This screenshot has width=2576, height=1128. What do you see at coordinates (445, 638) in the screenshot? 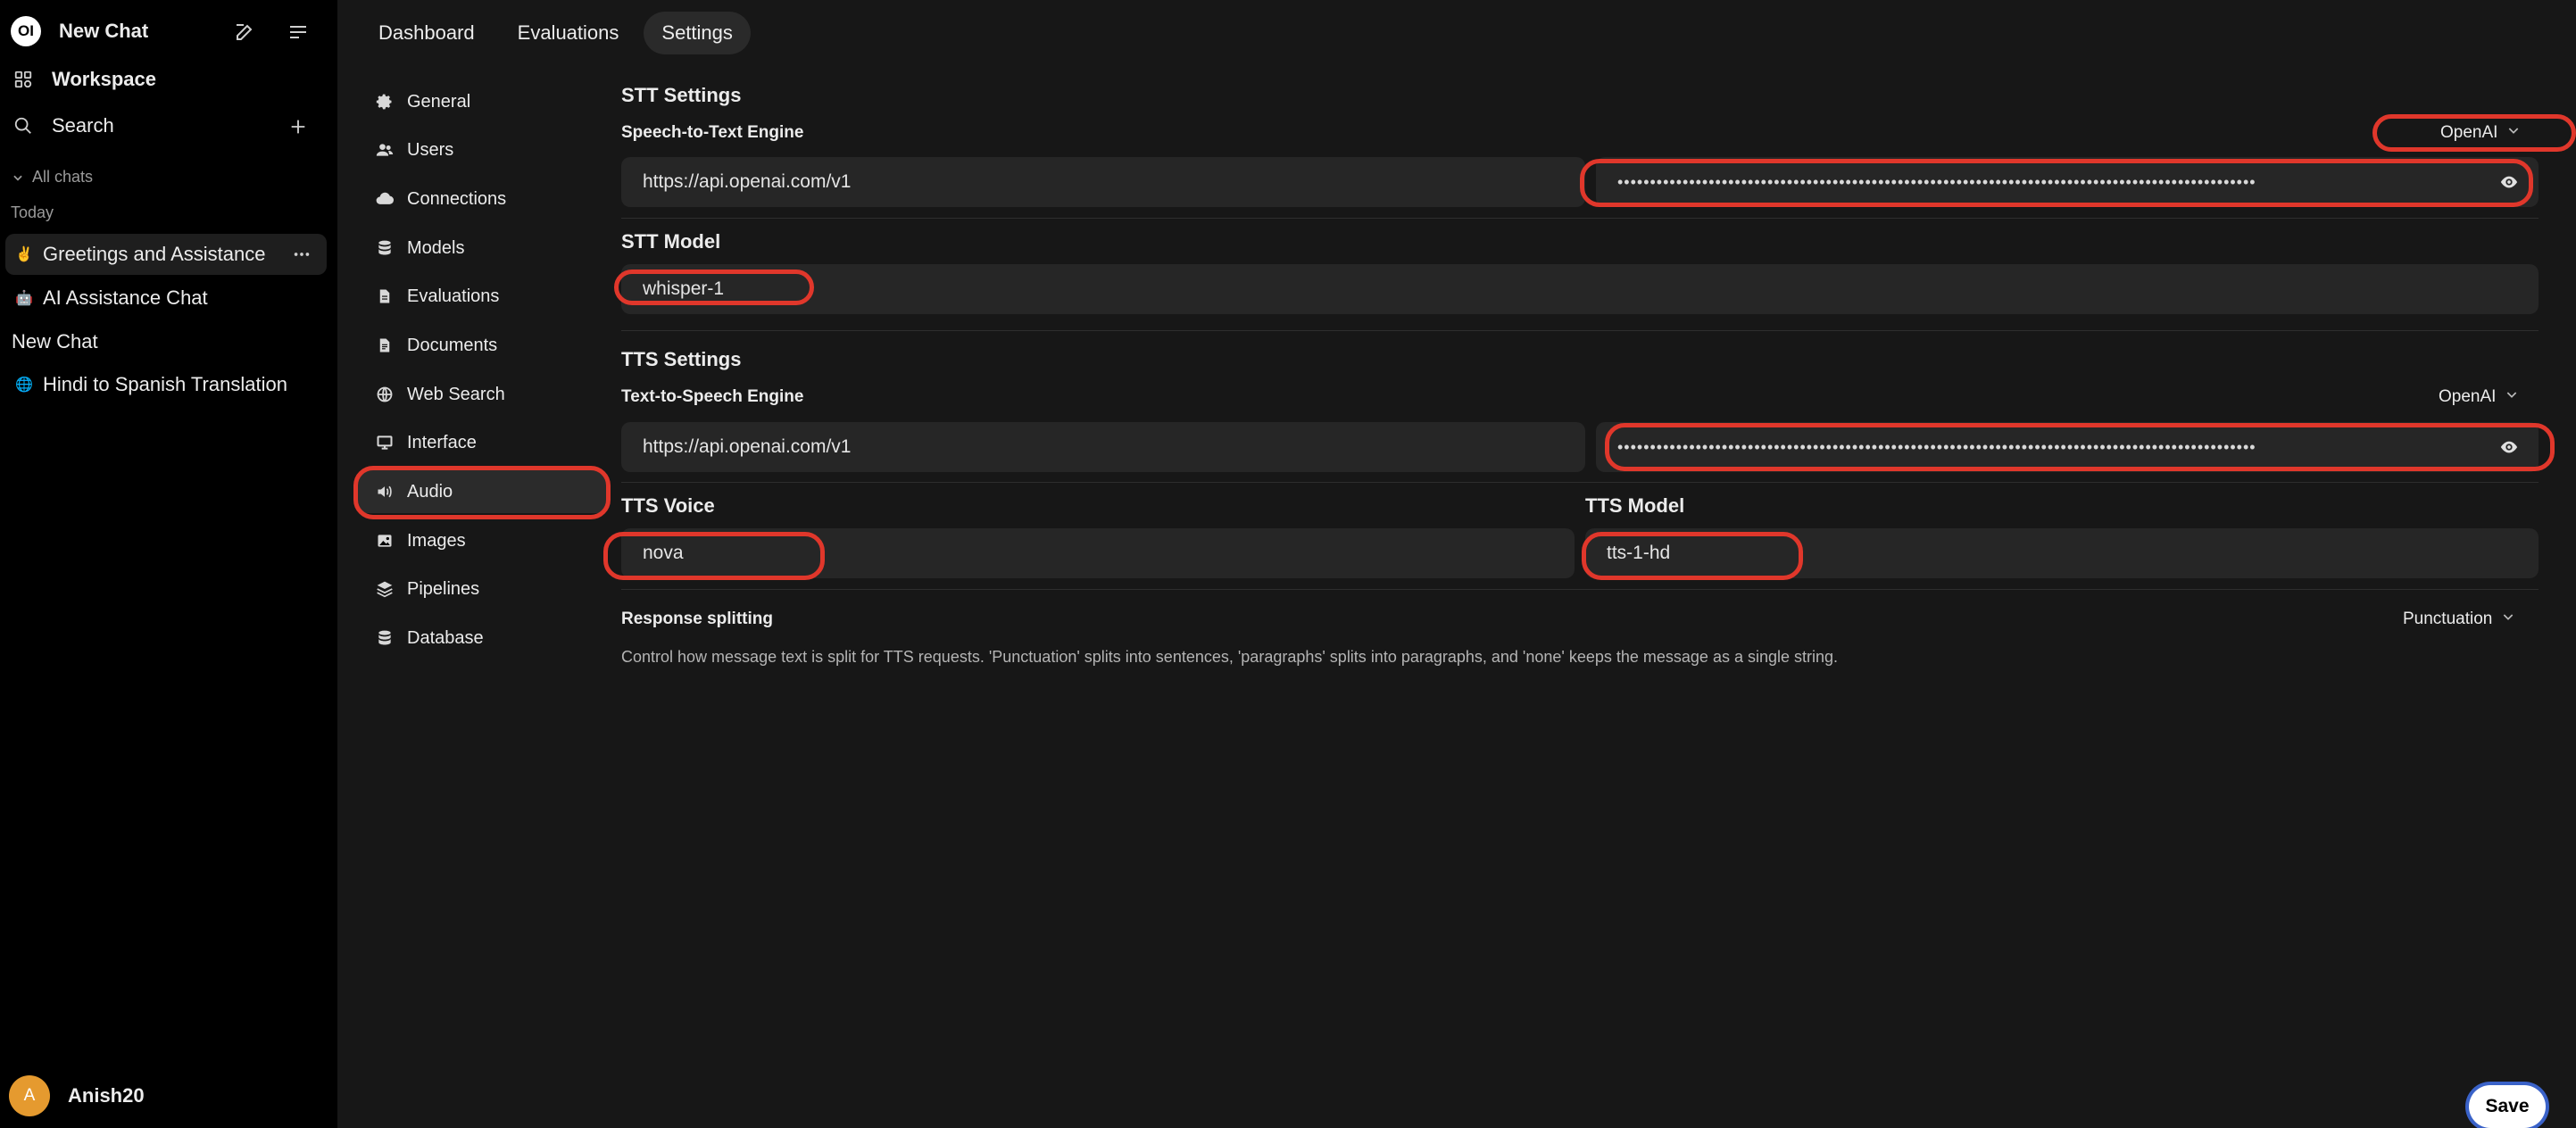
I see `settings-nav-label: Database` at bounding box center [445, 638].